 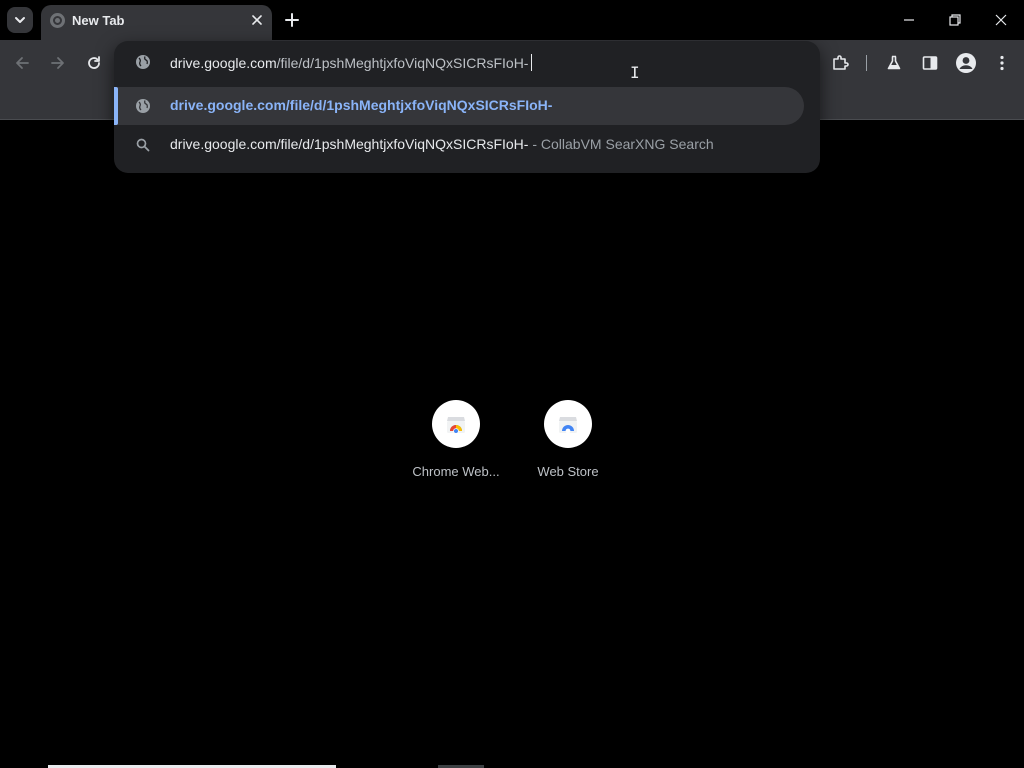 I want to click on shortcut-label: Web Store, so click(x=568, y=471).